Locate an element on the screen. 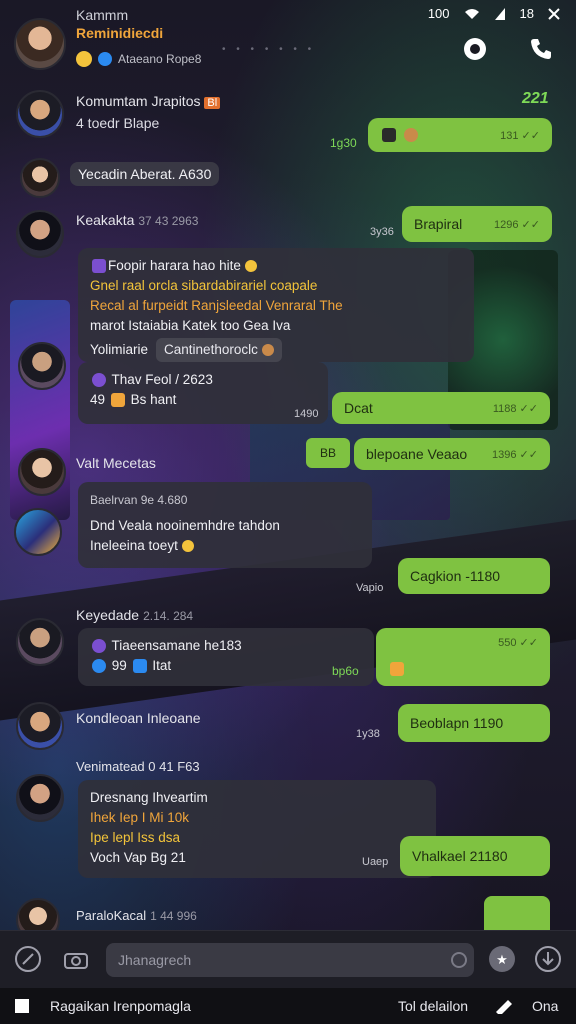  flag-icon is located at coordinates (99, 266).